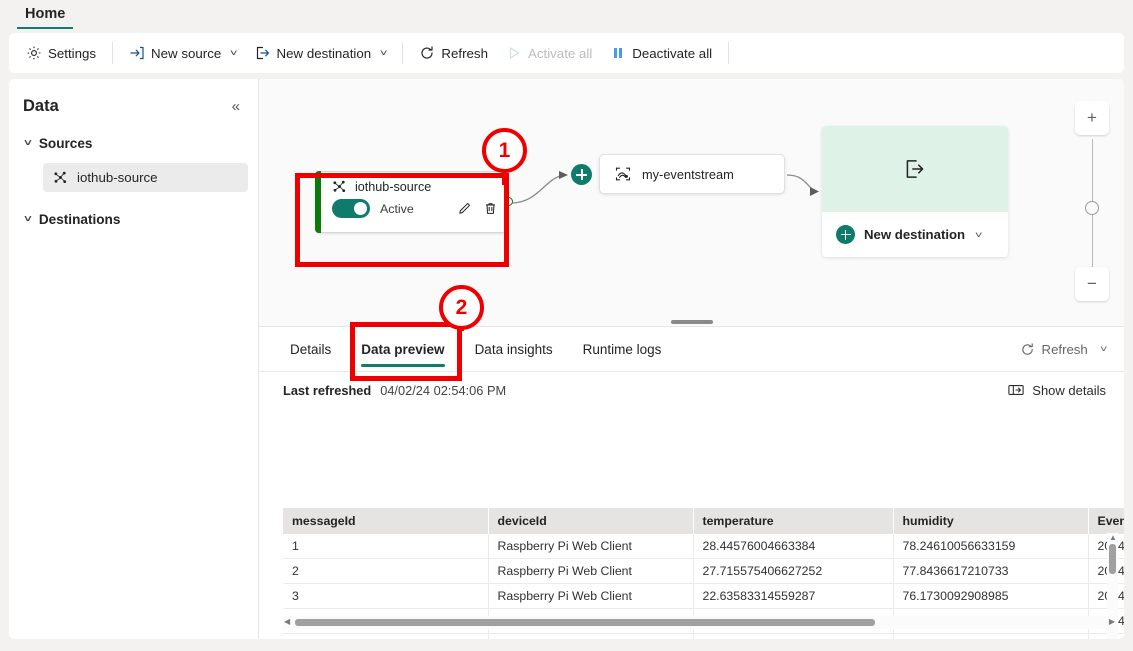  I want to click on eventstream-node: my-eventstream, so click(692, 174).